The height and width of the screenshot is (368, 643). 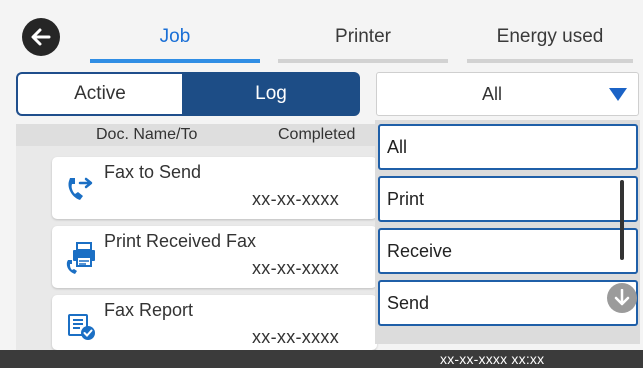 What do you see at coordinates (622, 220) in the screenshot?
I see `dropdown-scrollbar` at bounding box center [622, 220].